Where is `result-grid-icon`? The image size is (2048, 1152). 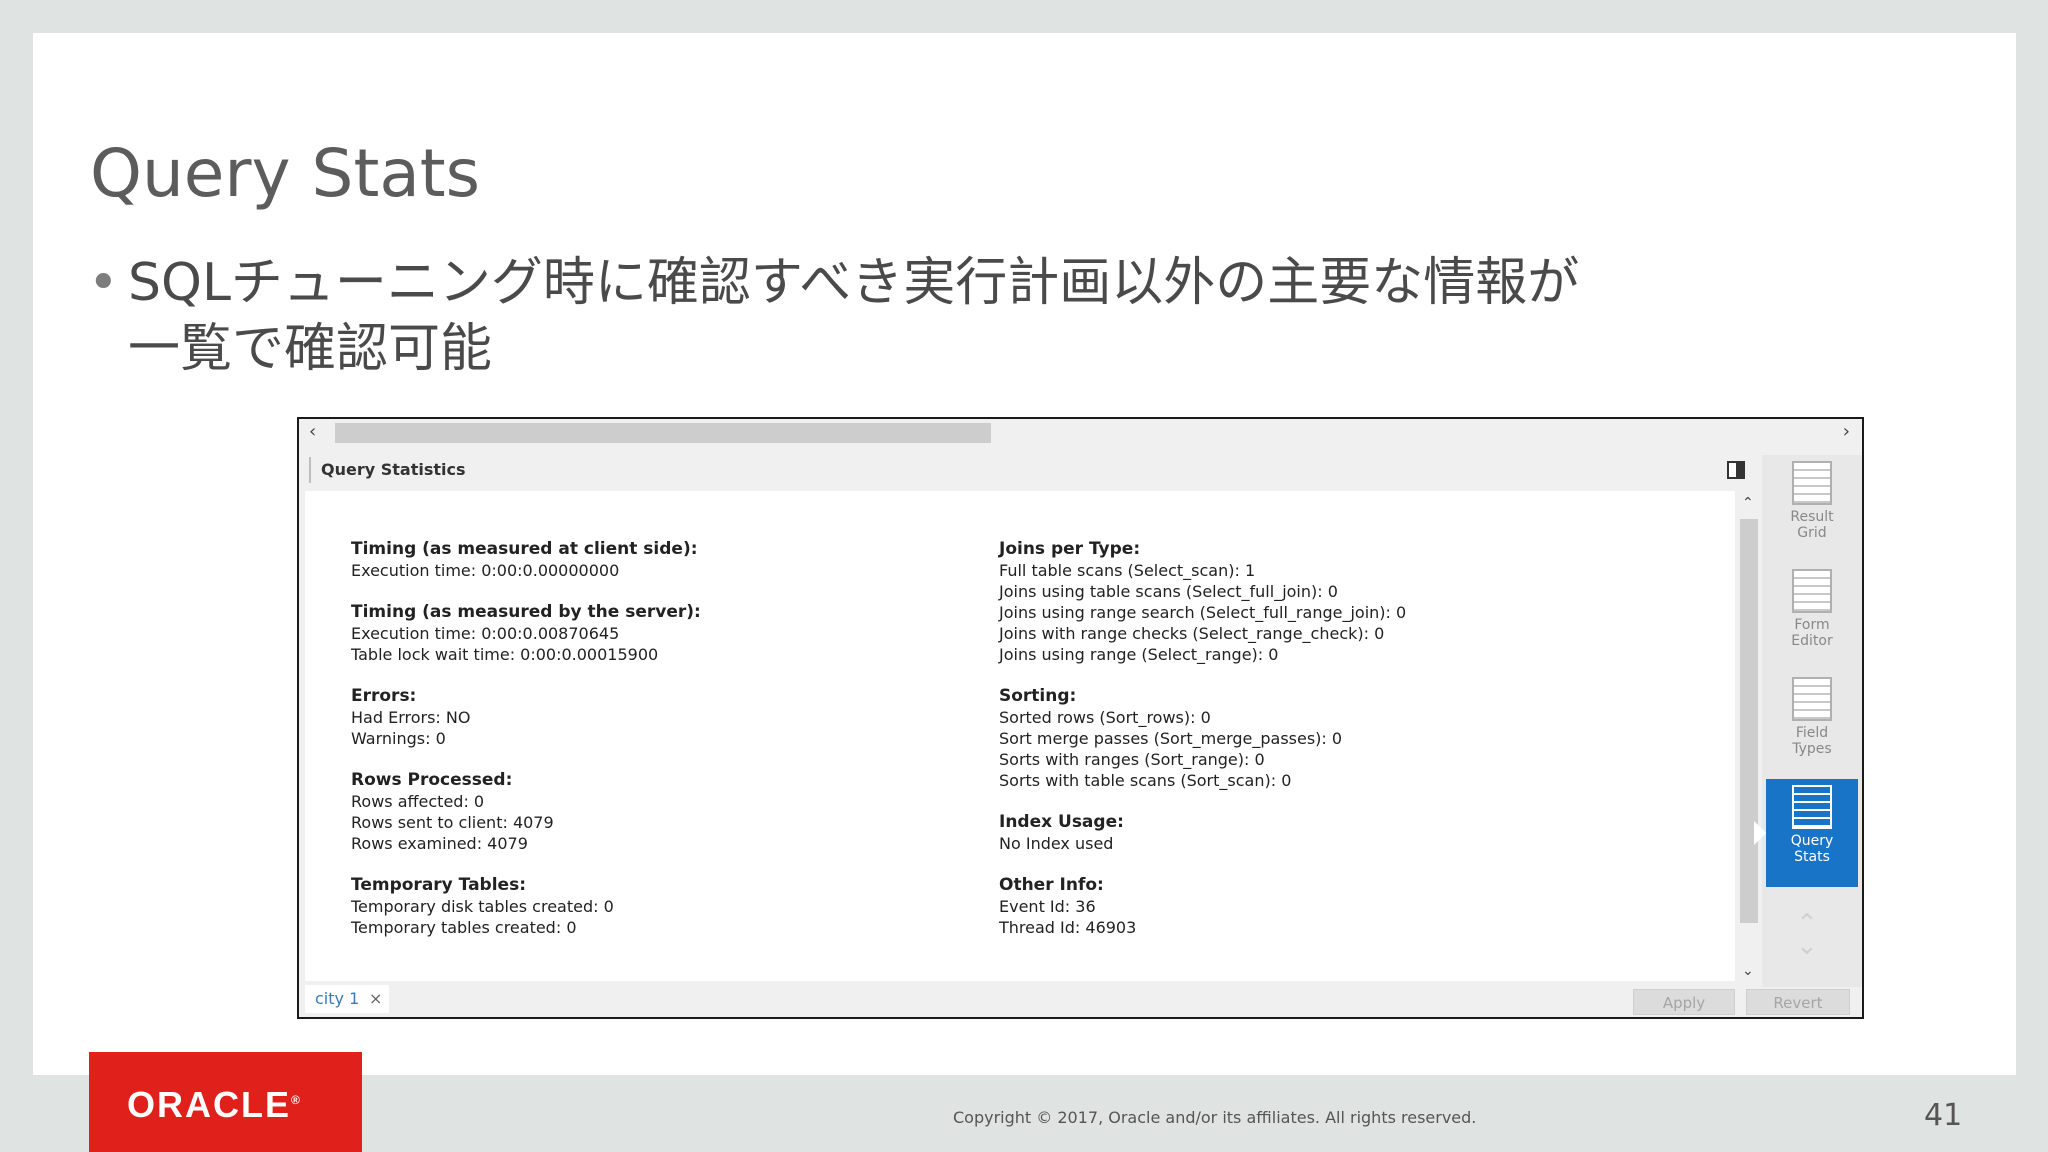 result-grid-icon is located at coordinates (1812, 483).